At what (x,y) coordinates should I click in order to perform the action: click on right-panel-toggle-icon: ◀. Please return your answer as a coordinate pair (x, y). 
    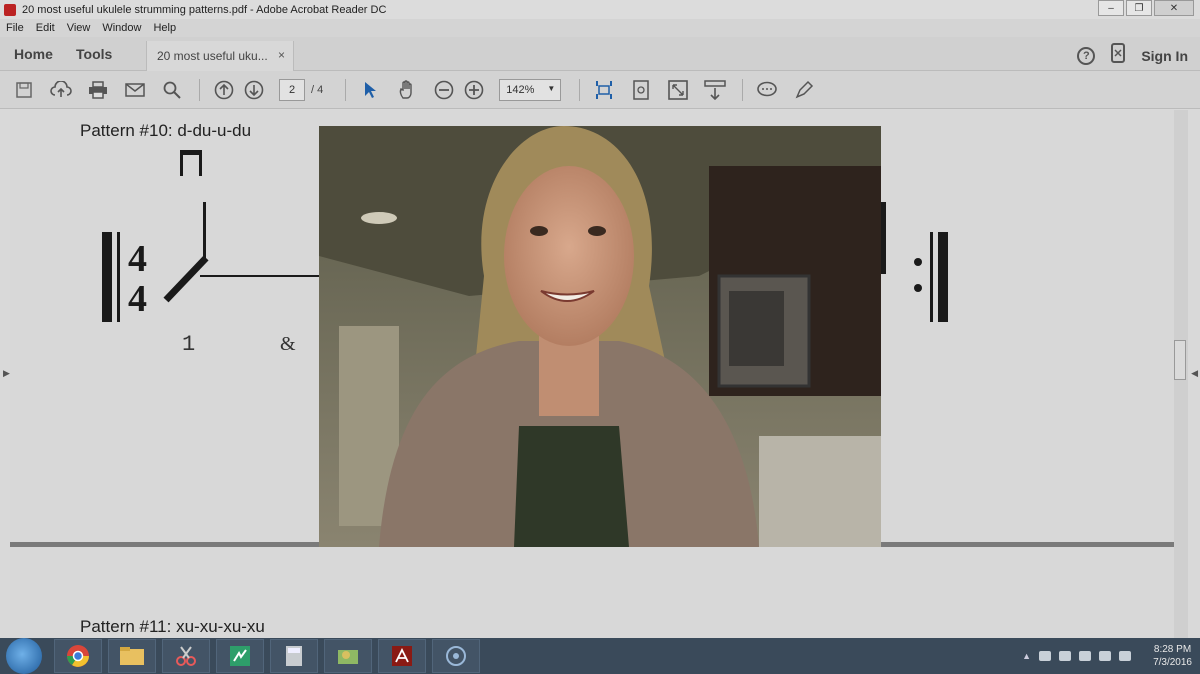
    Looking at the image, I should click on (1194, 373).